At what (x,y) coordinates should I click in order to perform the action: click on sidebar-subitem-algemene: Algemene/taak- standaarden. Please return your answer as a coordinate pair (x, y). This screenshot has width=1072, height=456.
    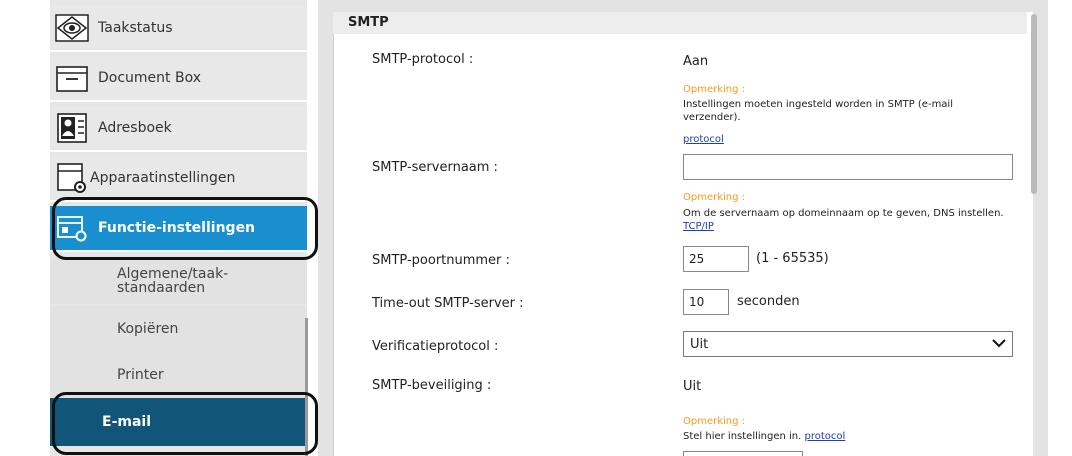
    Looking at the image, I should click on (178, 281).